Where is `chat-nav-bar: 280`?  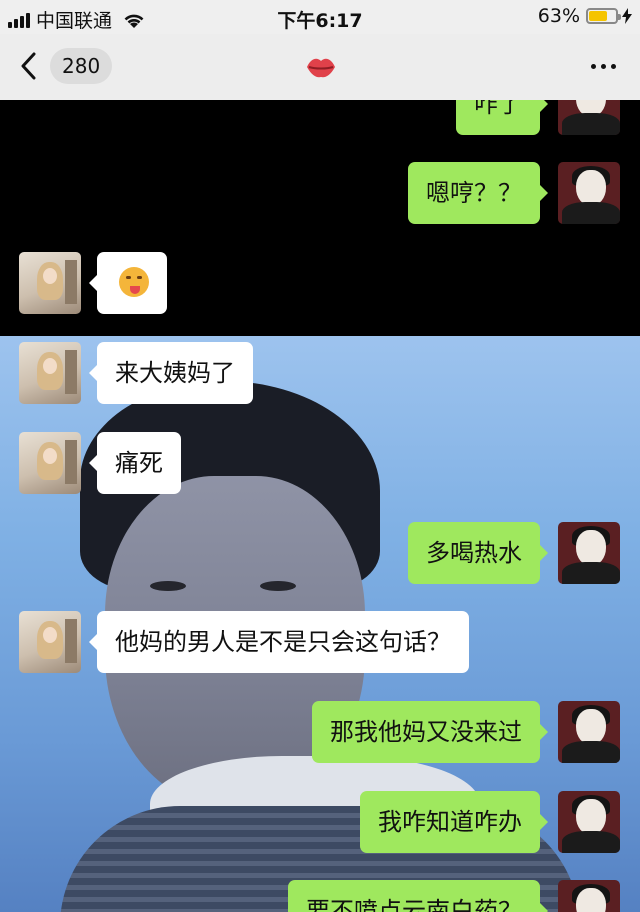
chat-nav-bar: 280 is located at coordinates (320, 67).